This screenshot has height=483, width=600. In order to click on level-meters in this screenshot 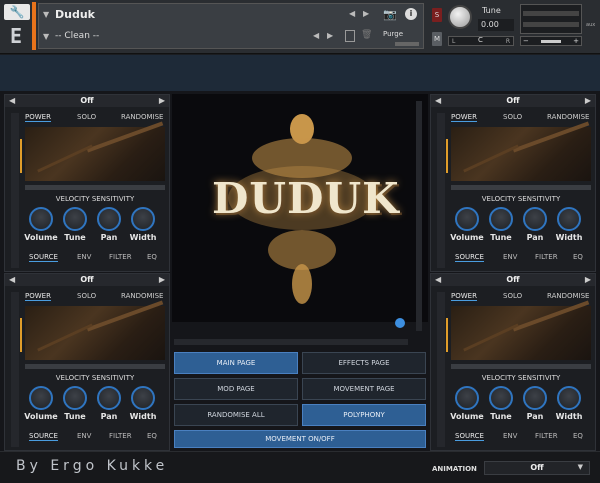, I will do `click(551, 19)`.